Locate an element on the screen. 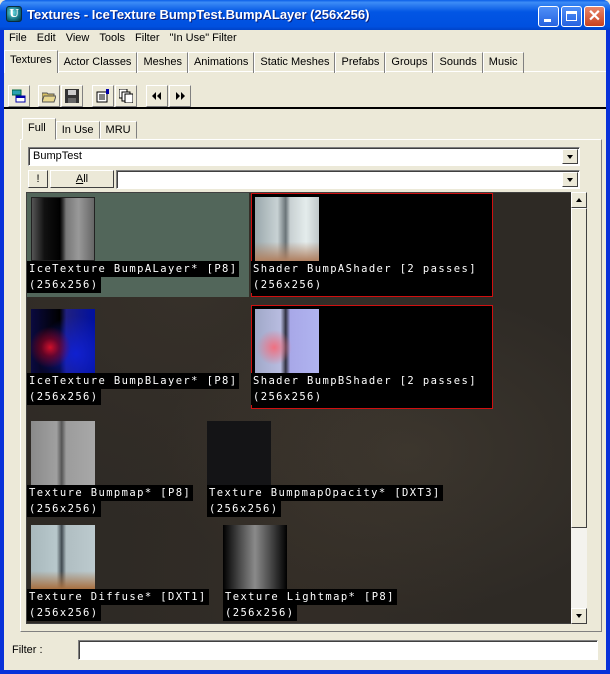  menu-file: File is located at coordinates (18, 39).